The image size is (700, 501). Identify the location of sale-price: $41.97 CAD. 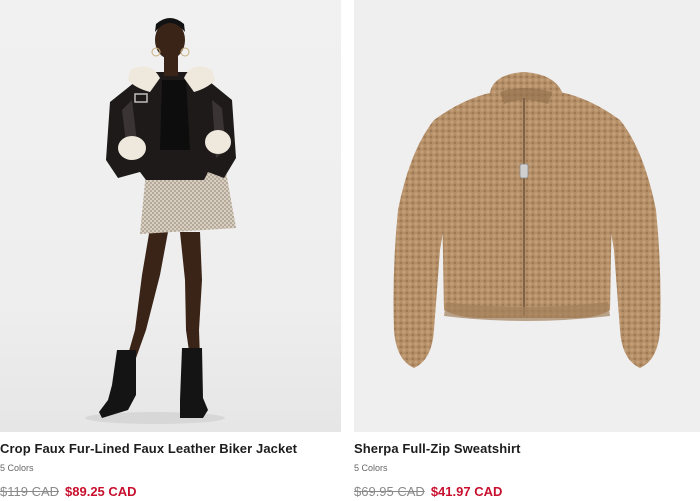
(466, 491).